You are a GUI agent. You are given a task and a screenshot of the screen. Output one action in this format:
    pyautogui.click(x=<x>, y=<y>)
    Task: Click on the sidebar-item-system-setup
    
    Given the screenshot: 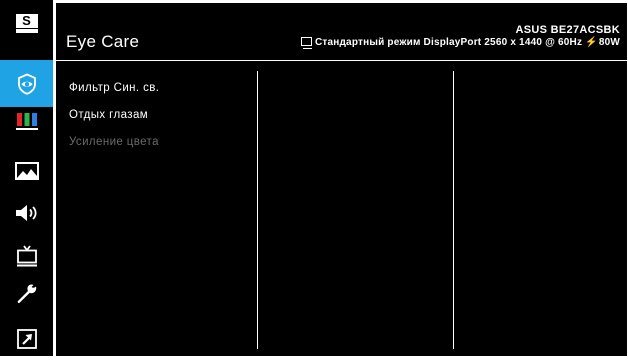 What is the action you would take?
    pyautogui.click(x=26, y=293)
    